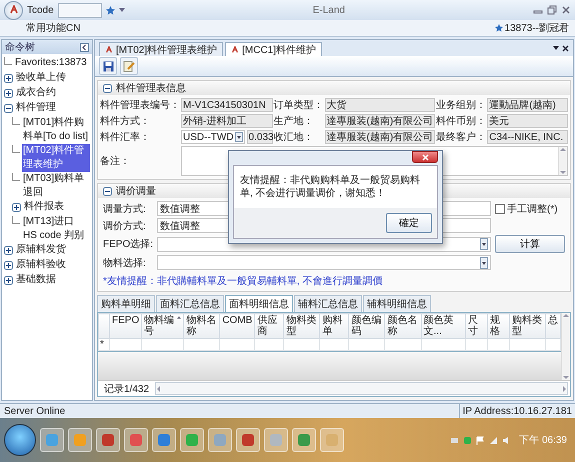 This screenshot has width=575, height=462. What do you see at coordinates (243, 281) in the screenshot?
I see `hint-text: *友情提醒：非代購輔料單及一般貿易輔料單, 不會進行調量調價` at bounding box center [243, 281].